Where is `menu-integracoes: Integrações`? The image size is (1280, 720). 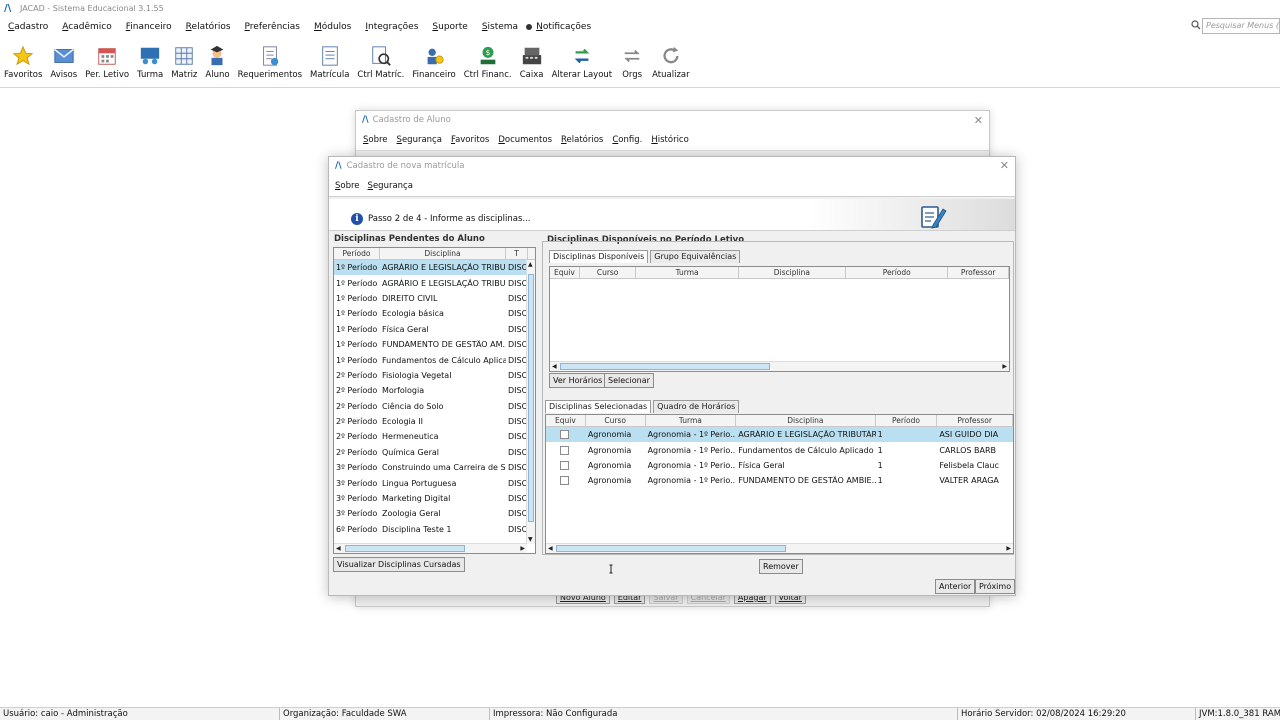 menu-integracoes: Integrações is located at coordinates (390, 27).